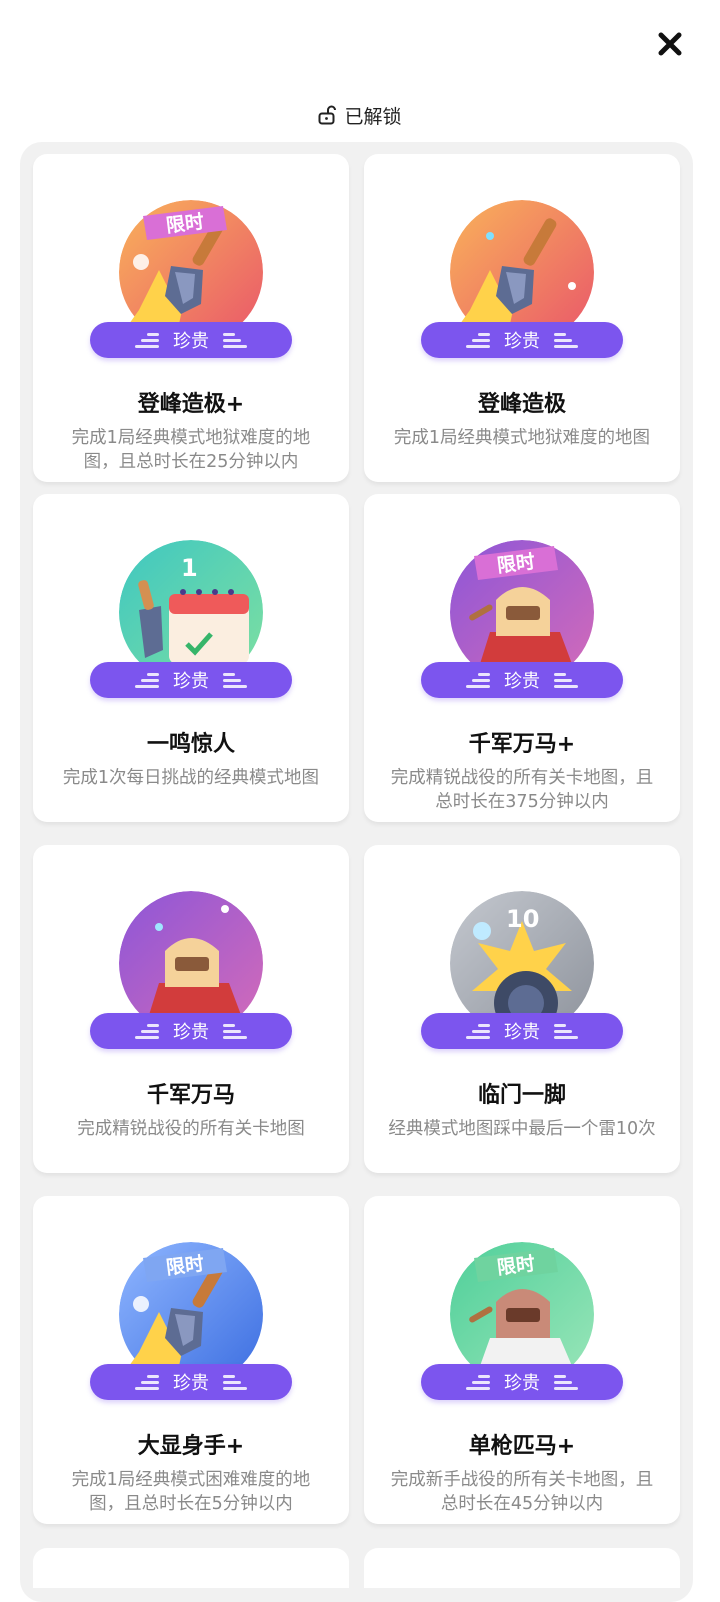  I want to click on achievement-desc: 完成1次每日挑战的经典模式地图, so click(191, 778).